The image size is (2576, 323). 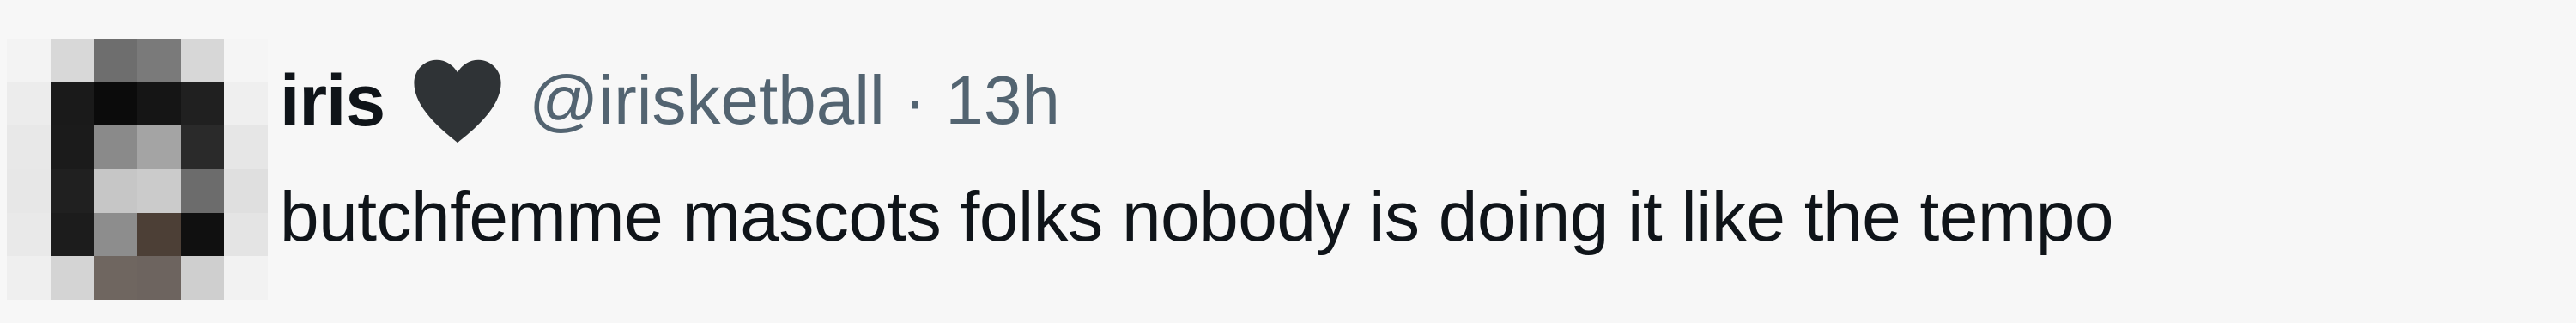 What do you see at coordinates (707, 100) in the screenshot?
I see `user-handle: @irisketball` at bounding box center [707, 100].